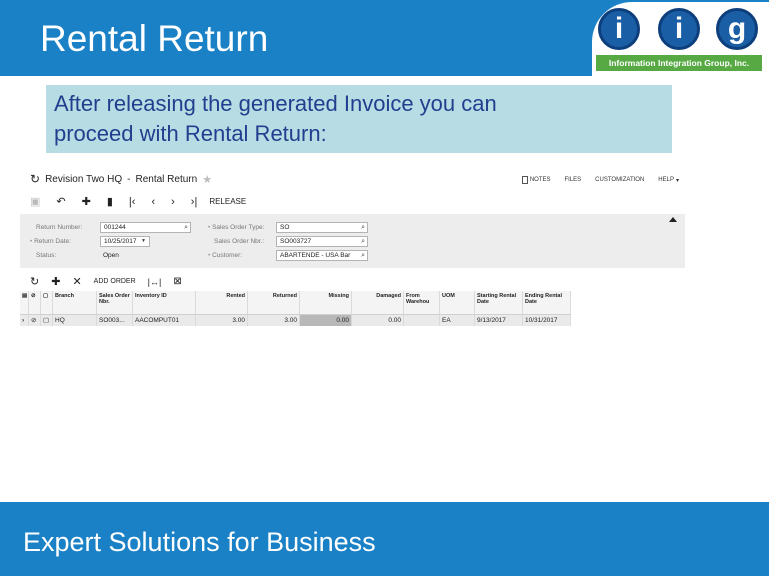 The image size is (769, 576). I want to click on collapse-caret-icon, so click(673, 219).